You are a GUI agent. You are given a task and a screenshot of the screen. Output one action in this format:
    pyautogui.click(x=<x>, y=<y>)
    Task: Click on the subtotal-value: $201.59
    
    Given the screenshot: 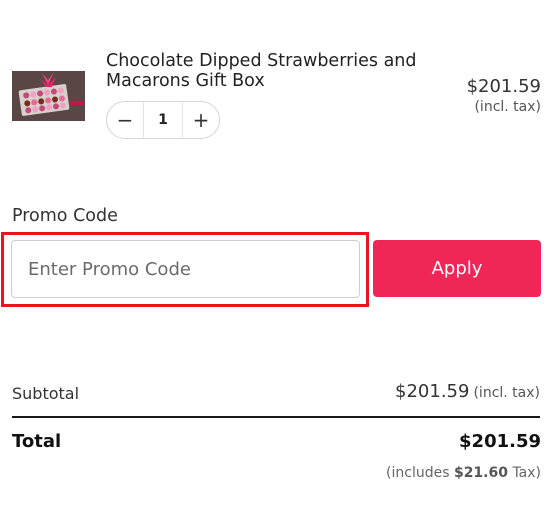 What is the action you would take?
    pyautogui.click(x=432, y=391)
    